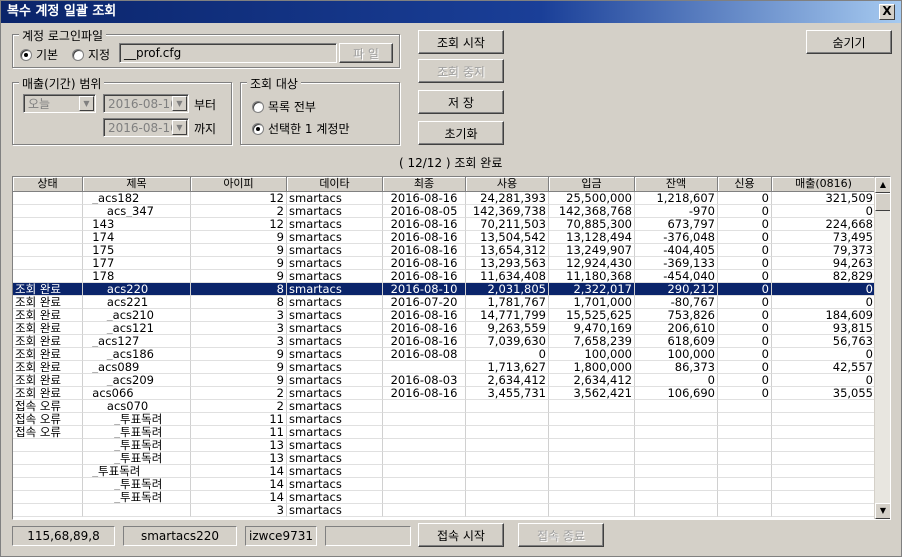 The width and height of the screenshot is (902, 557). Describe the element at coordinates (592, 380) in the screenshot. I see `table-cell: 2,634,412` at that location.